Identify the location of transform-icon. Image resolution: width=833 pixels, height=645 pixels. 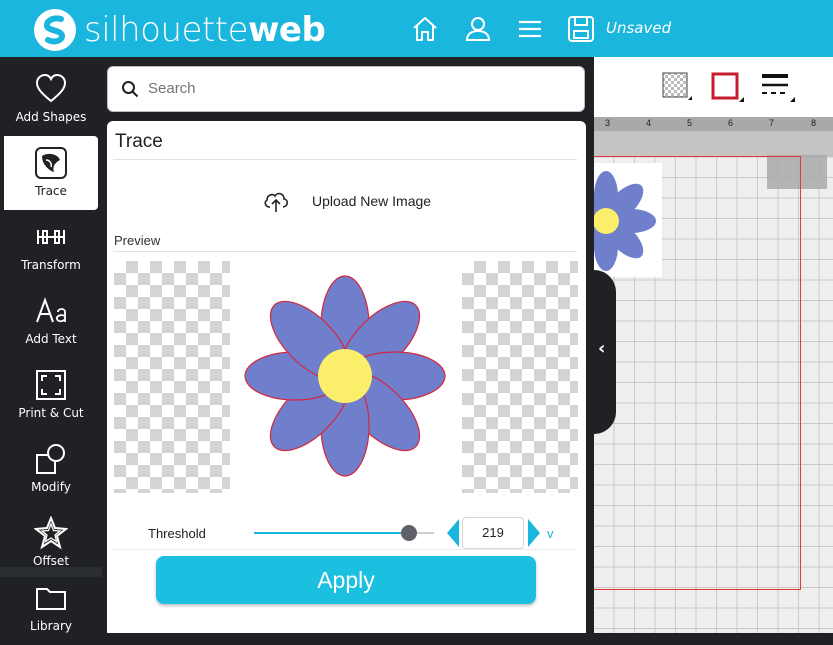
(51, 237).